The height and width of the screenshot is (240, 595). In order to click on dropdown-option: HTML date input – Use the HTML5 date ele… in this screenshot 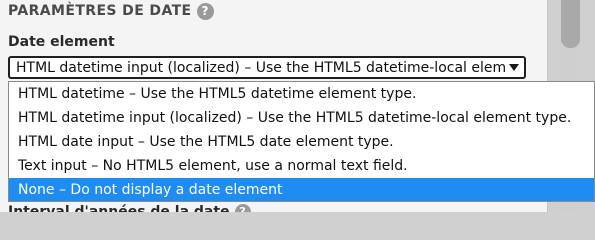, I will do `click(301, 142)`.